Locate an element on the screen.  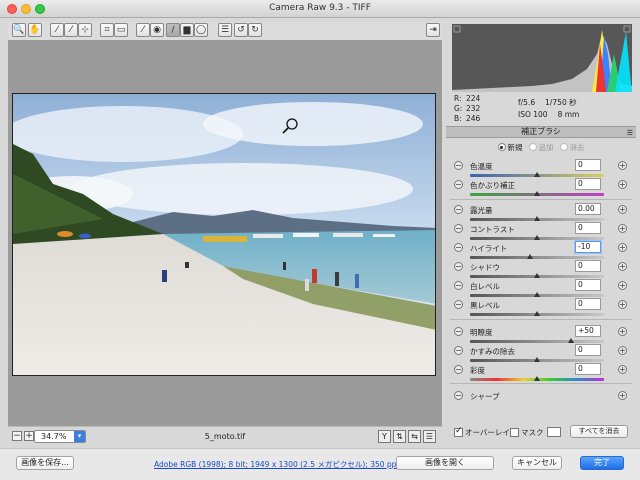
slider-value-field: -10 is located at coordinates (588, 247).